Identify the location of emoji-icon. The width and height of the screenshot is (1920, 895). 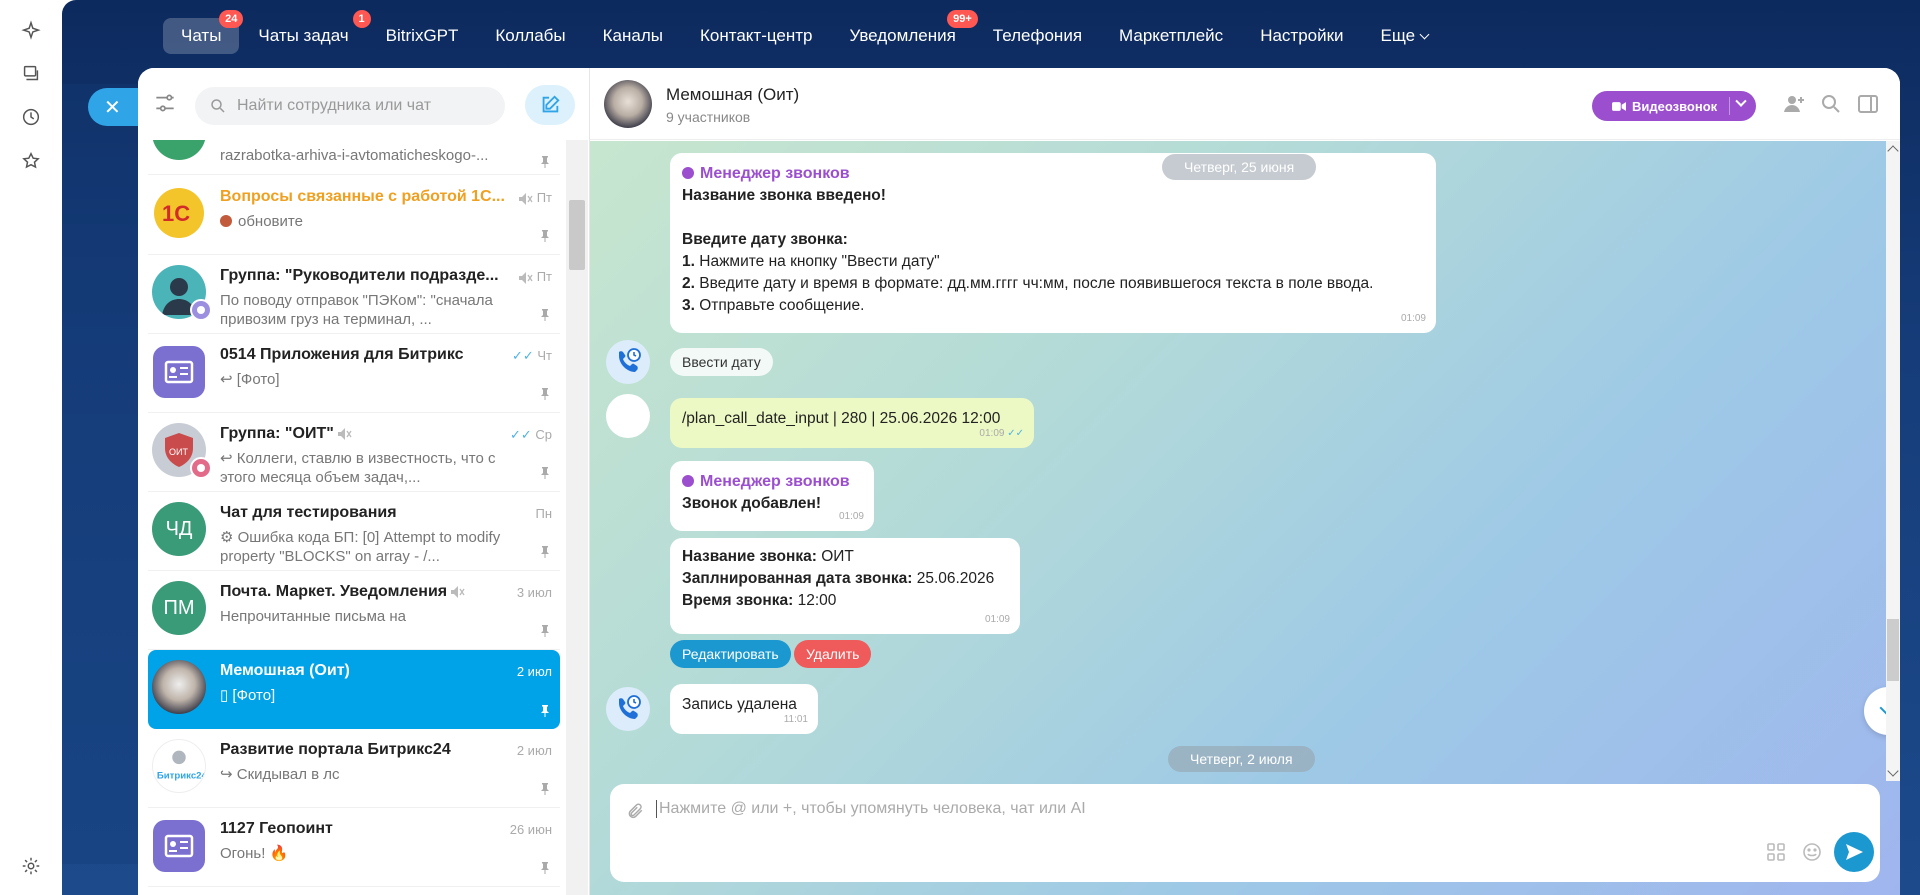
(1812, 852).